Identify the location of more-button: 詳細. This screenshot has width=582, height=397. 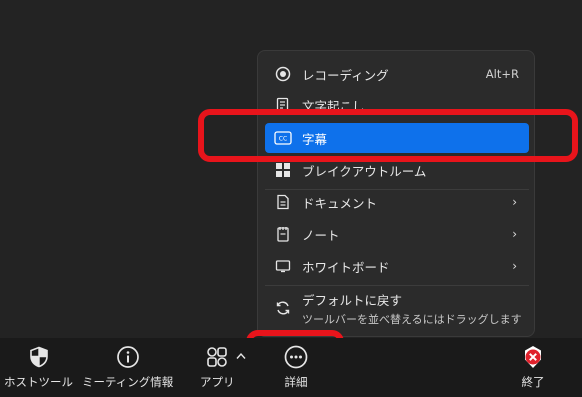
(296, 367).